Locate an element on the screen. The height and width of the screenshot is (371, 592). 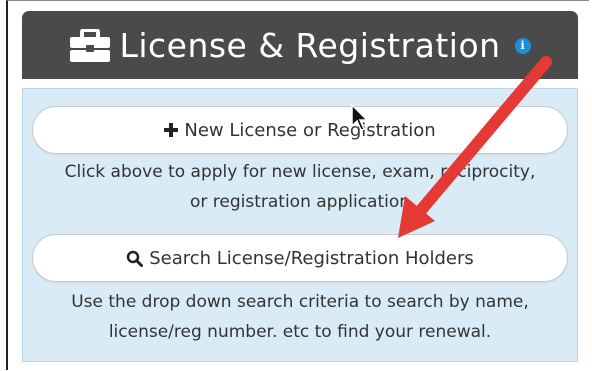
search-holders-button: Search License/Registration Holders is located at coordinates (300, 258).